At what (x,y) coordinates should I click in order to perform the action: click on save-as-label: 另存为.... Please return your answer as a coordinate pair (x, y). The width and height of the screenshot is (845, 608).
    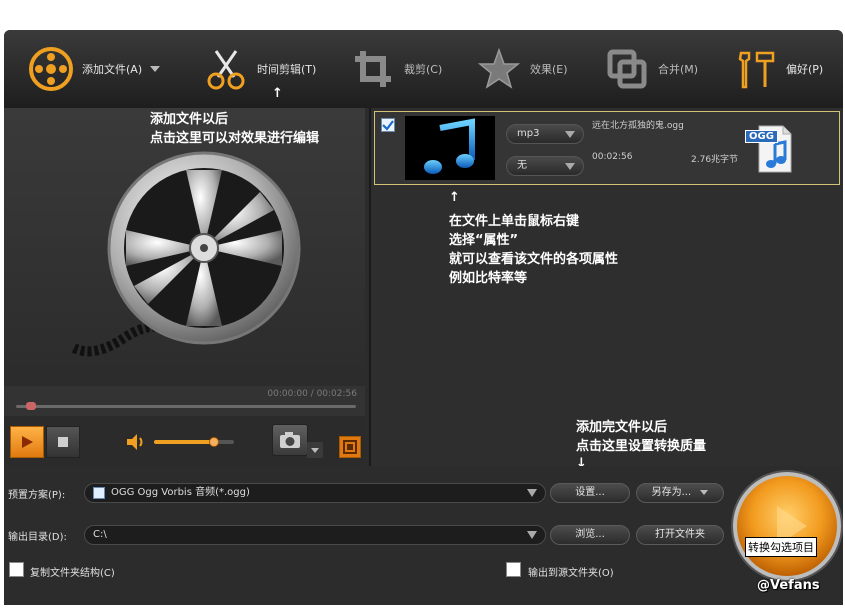
    Looking at the image, I should click on (671, 492).